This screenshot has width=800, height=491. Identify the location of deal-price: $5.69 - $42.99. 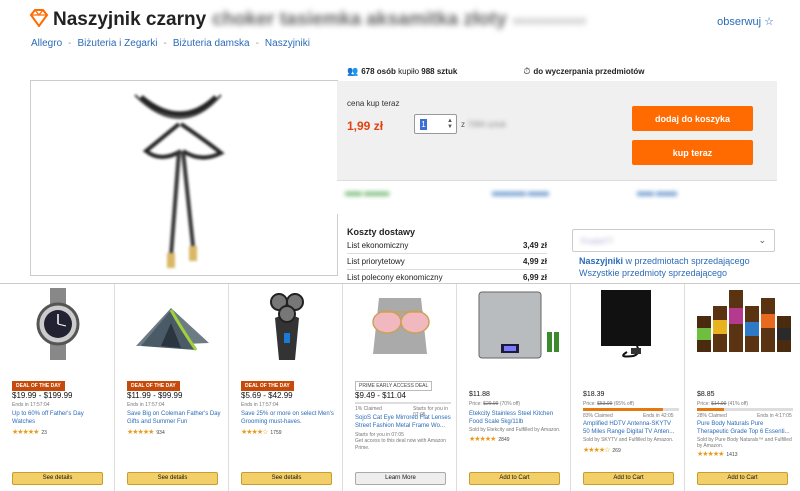
(267, 395).